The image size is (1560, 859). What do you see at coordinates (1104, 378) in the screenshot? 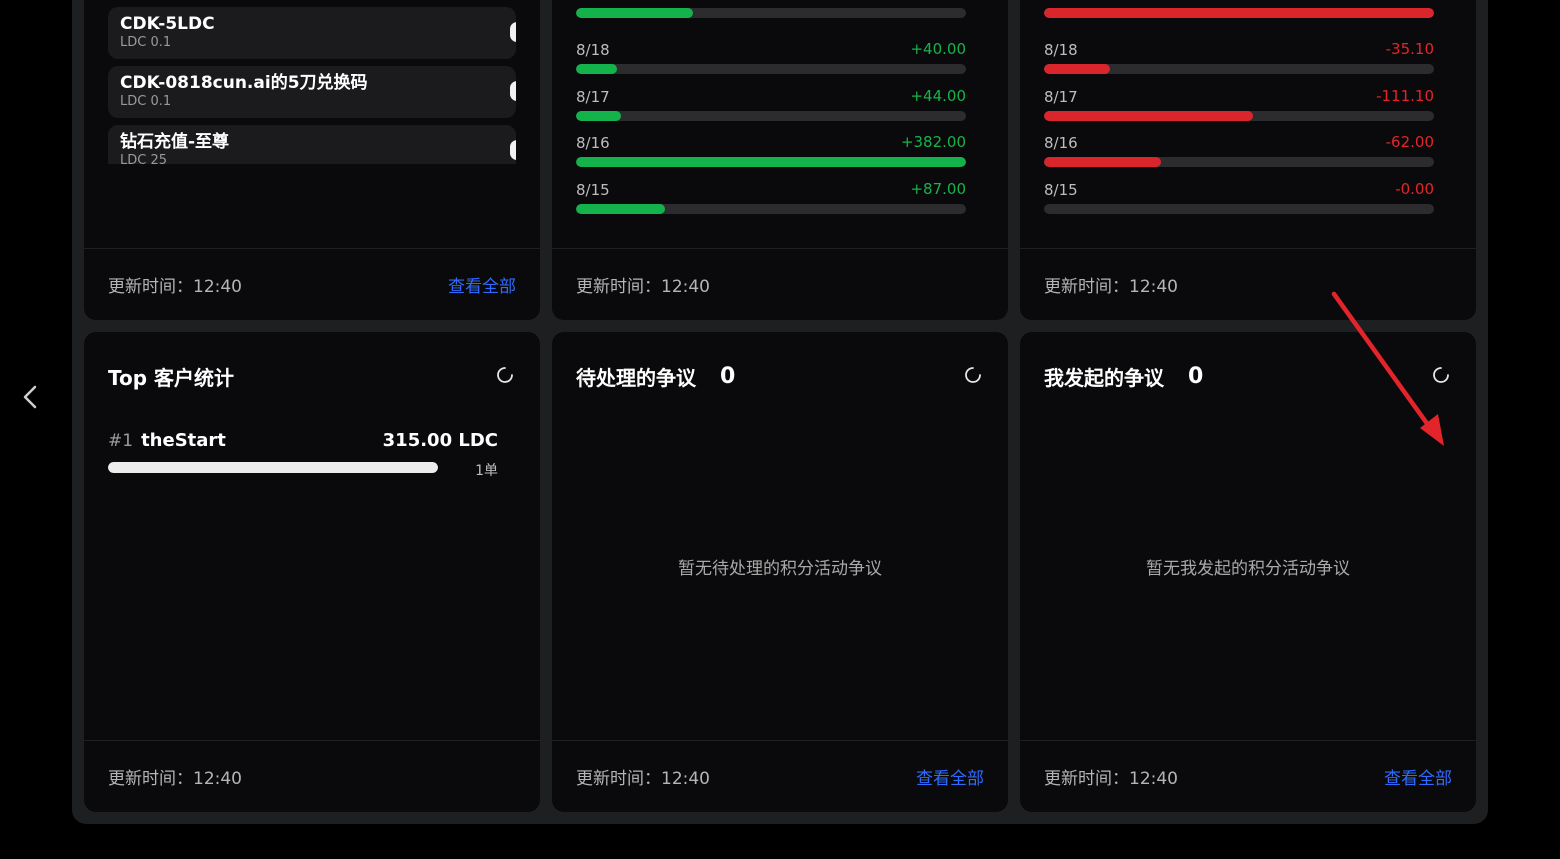
I see `card-title-text: 我发起的争议` at bounding box center [1104, 378].